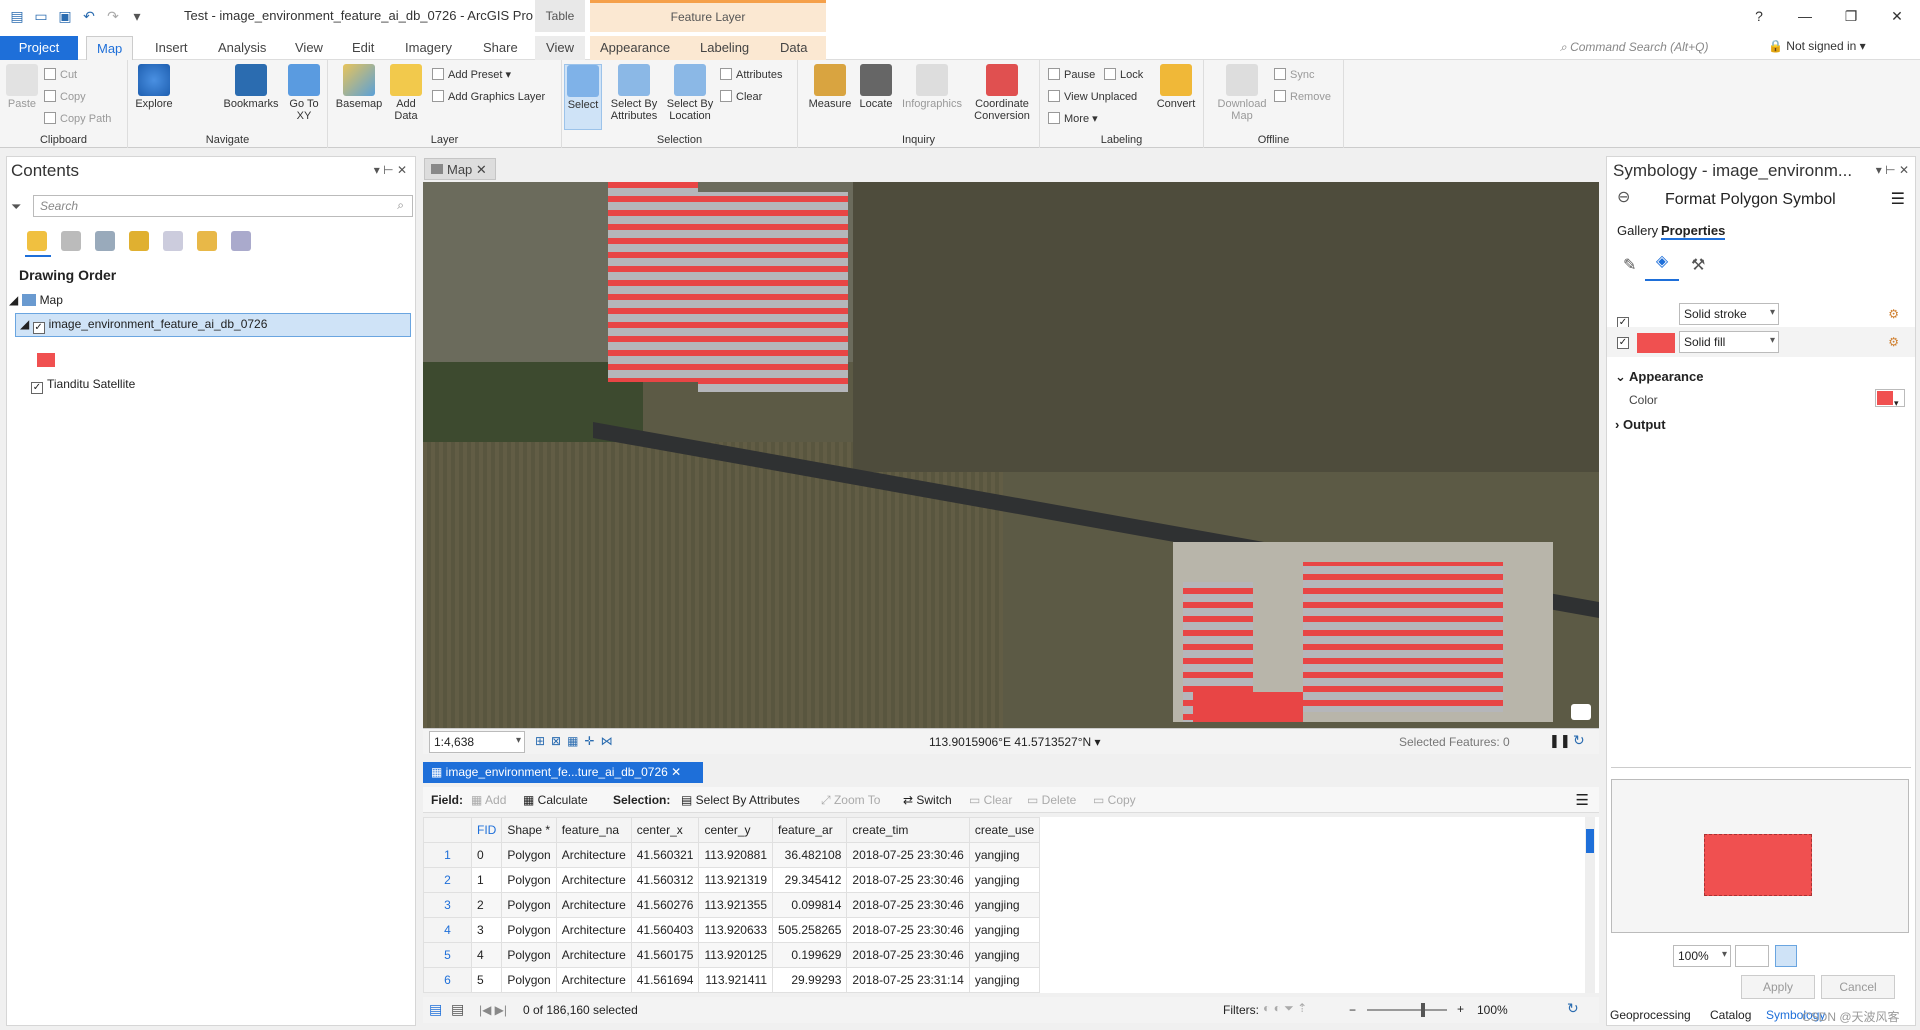  Describe the element at coordinates (665, 880) in the screenshot. I see `table-cell: 41.560312` at that location.